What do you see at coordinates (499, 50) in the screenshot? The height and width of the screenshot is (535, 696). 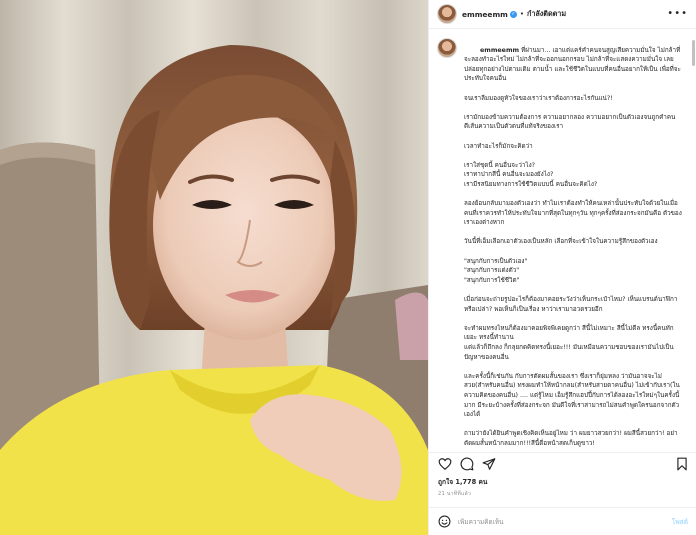 I see `caption-username: emmeemm` at bounding box center [499, 50].